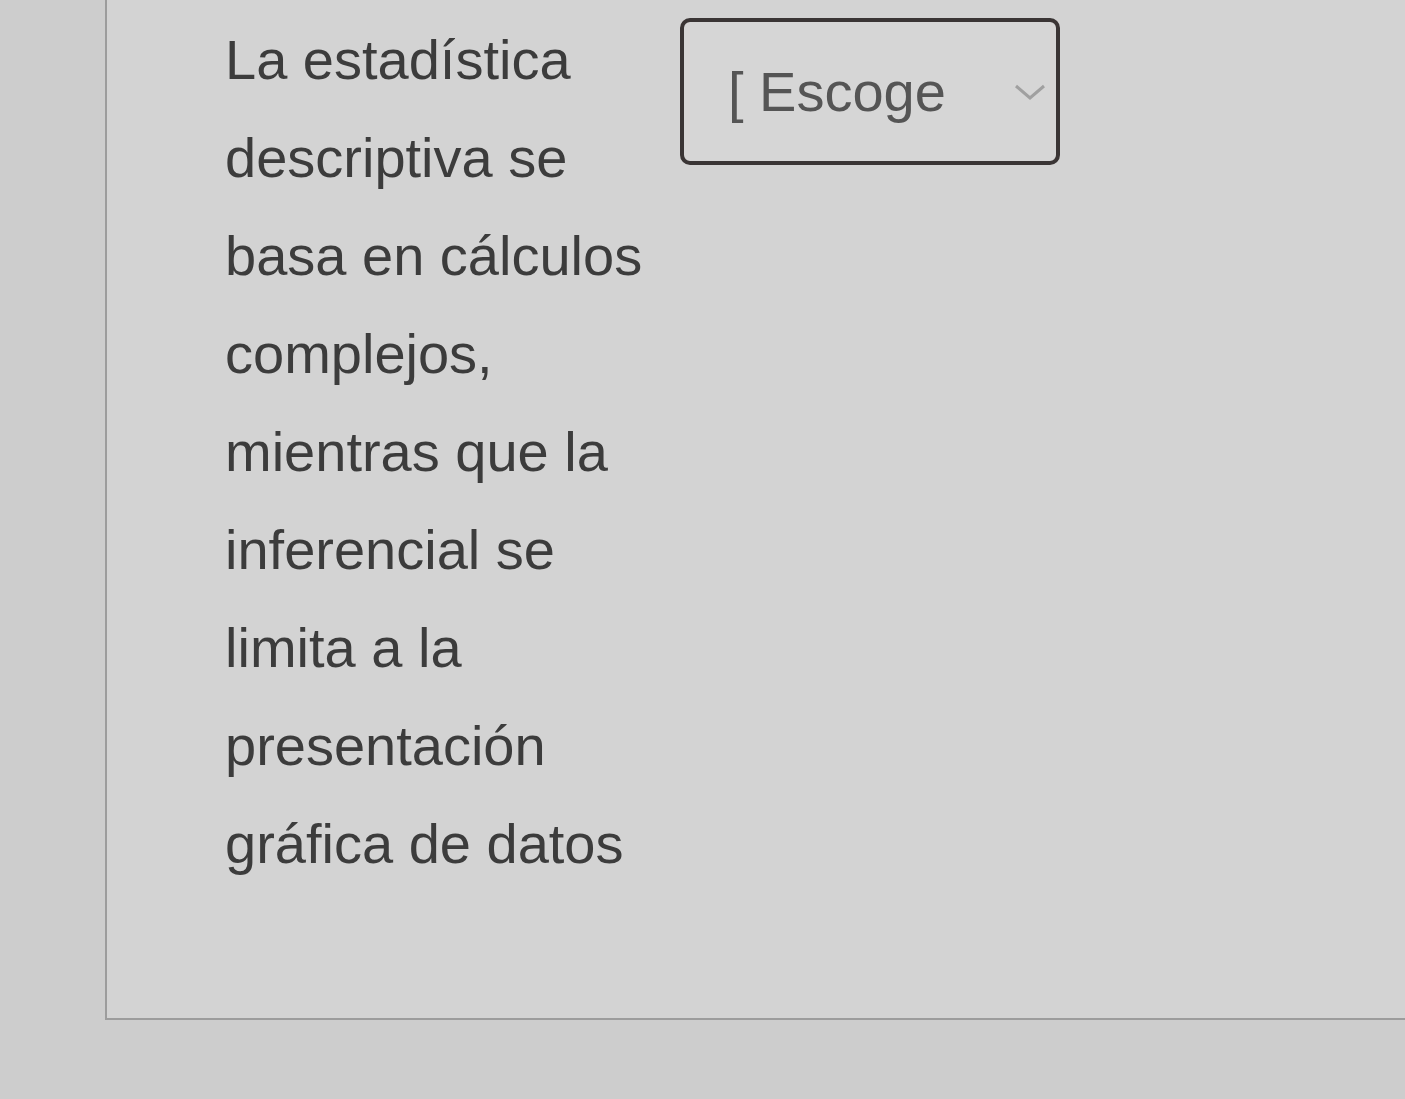 This screenshot has height=1099, width=1405. Describe the element at coordinates (1030, 91) in the screenshot. I see `chevron-down-icon` at that location.